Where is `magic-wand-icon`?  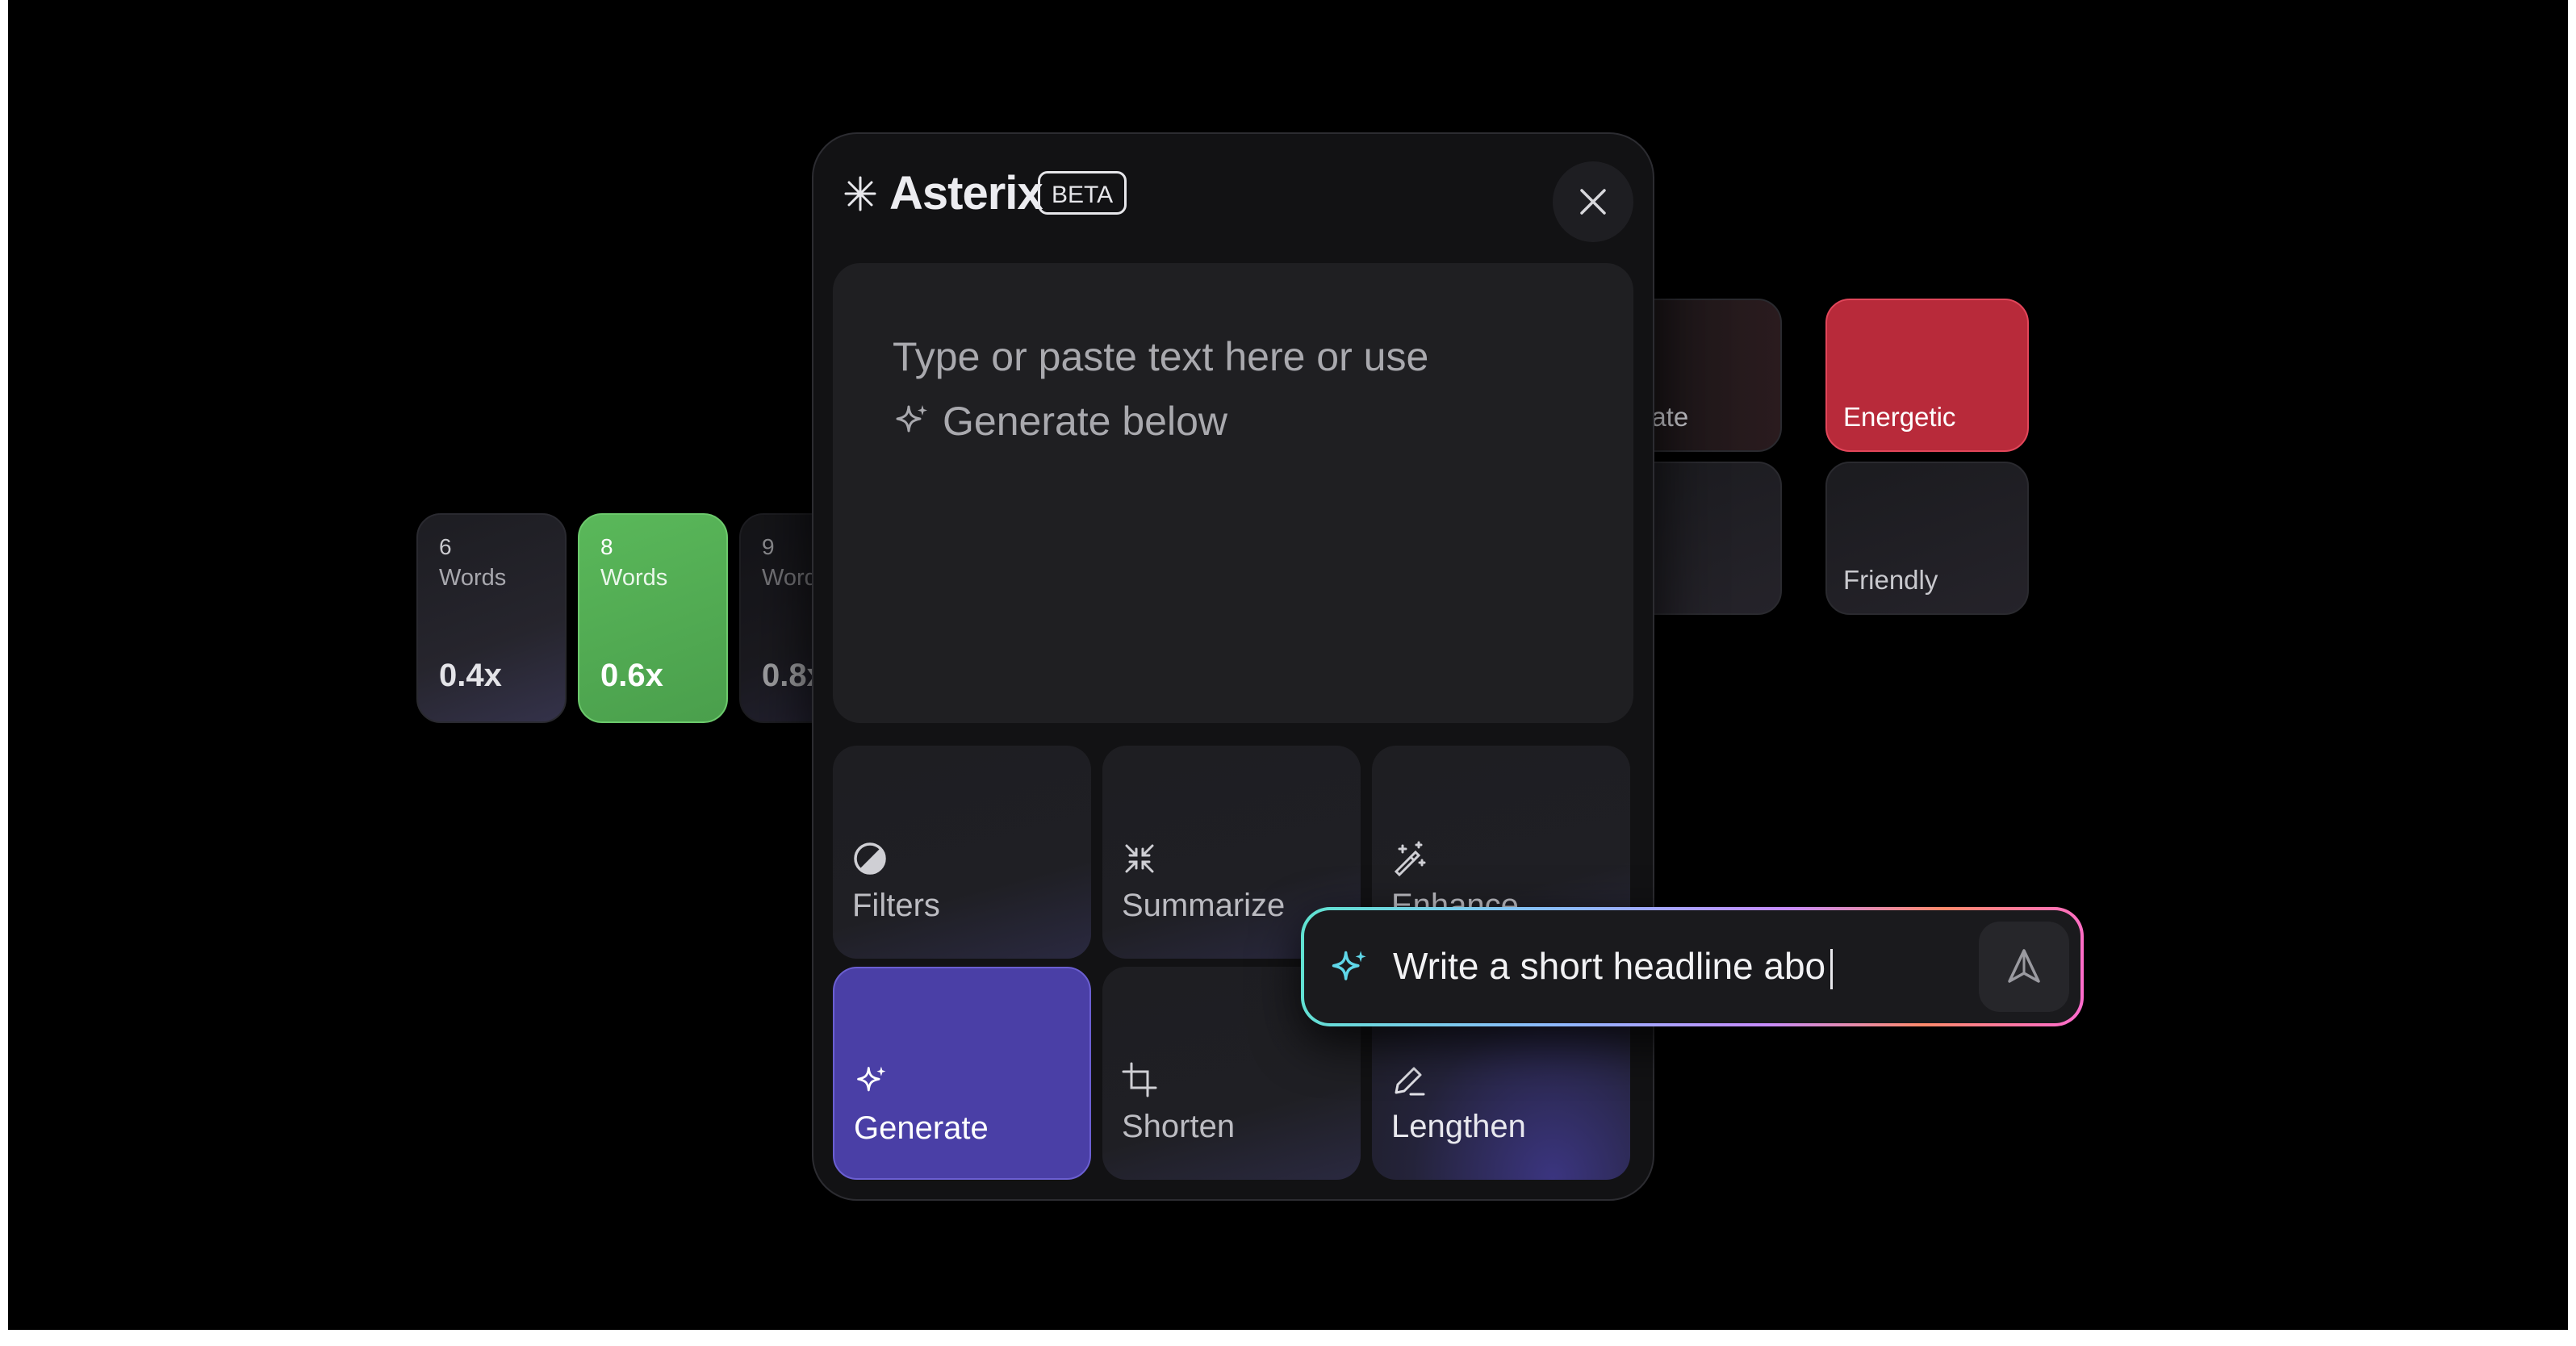
magic-wand-icon is located at coordinates (1410, 858).